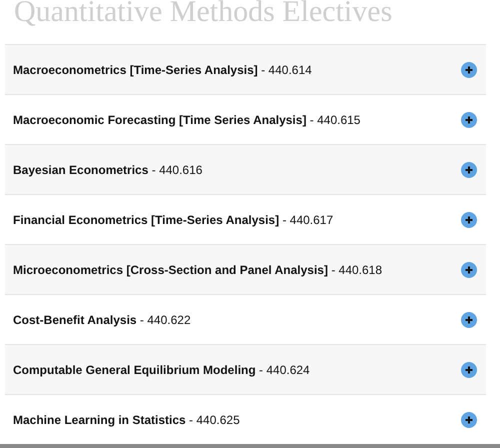  I want to click on course-title: Cost-Benefit Analysis - 440.622, so click(102, 319).